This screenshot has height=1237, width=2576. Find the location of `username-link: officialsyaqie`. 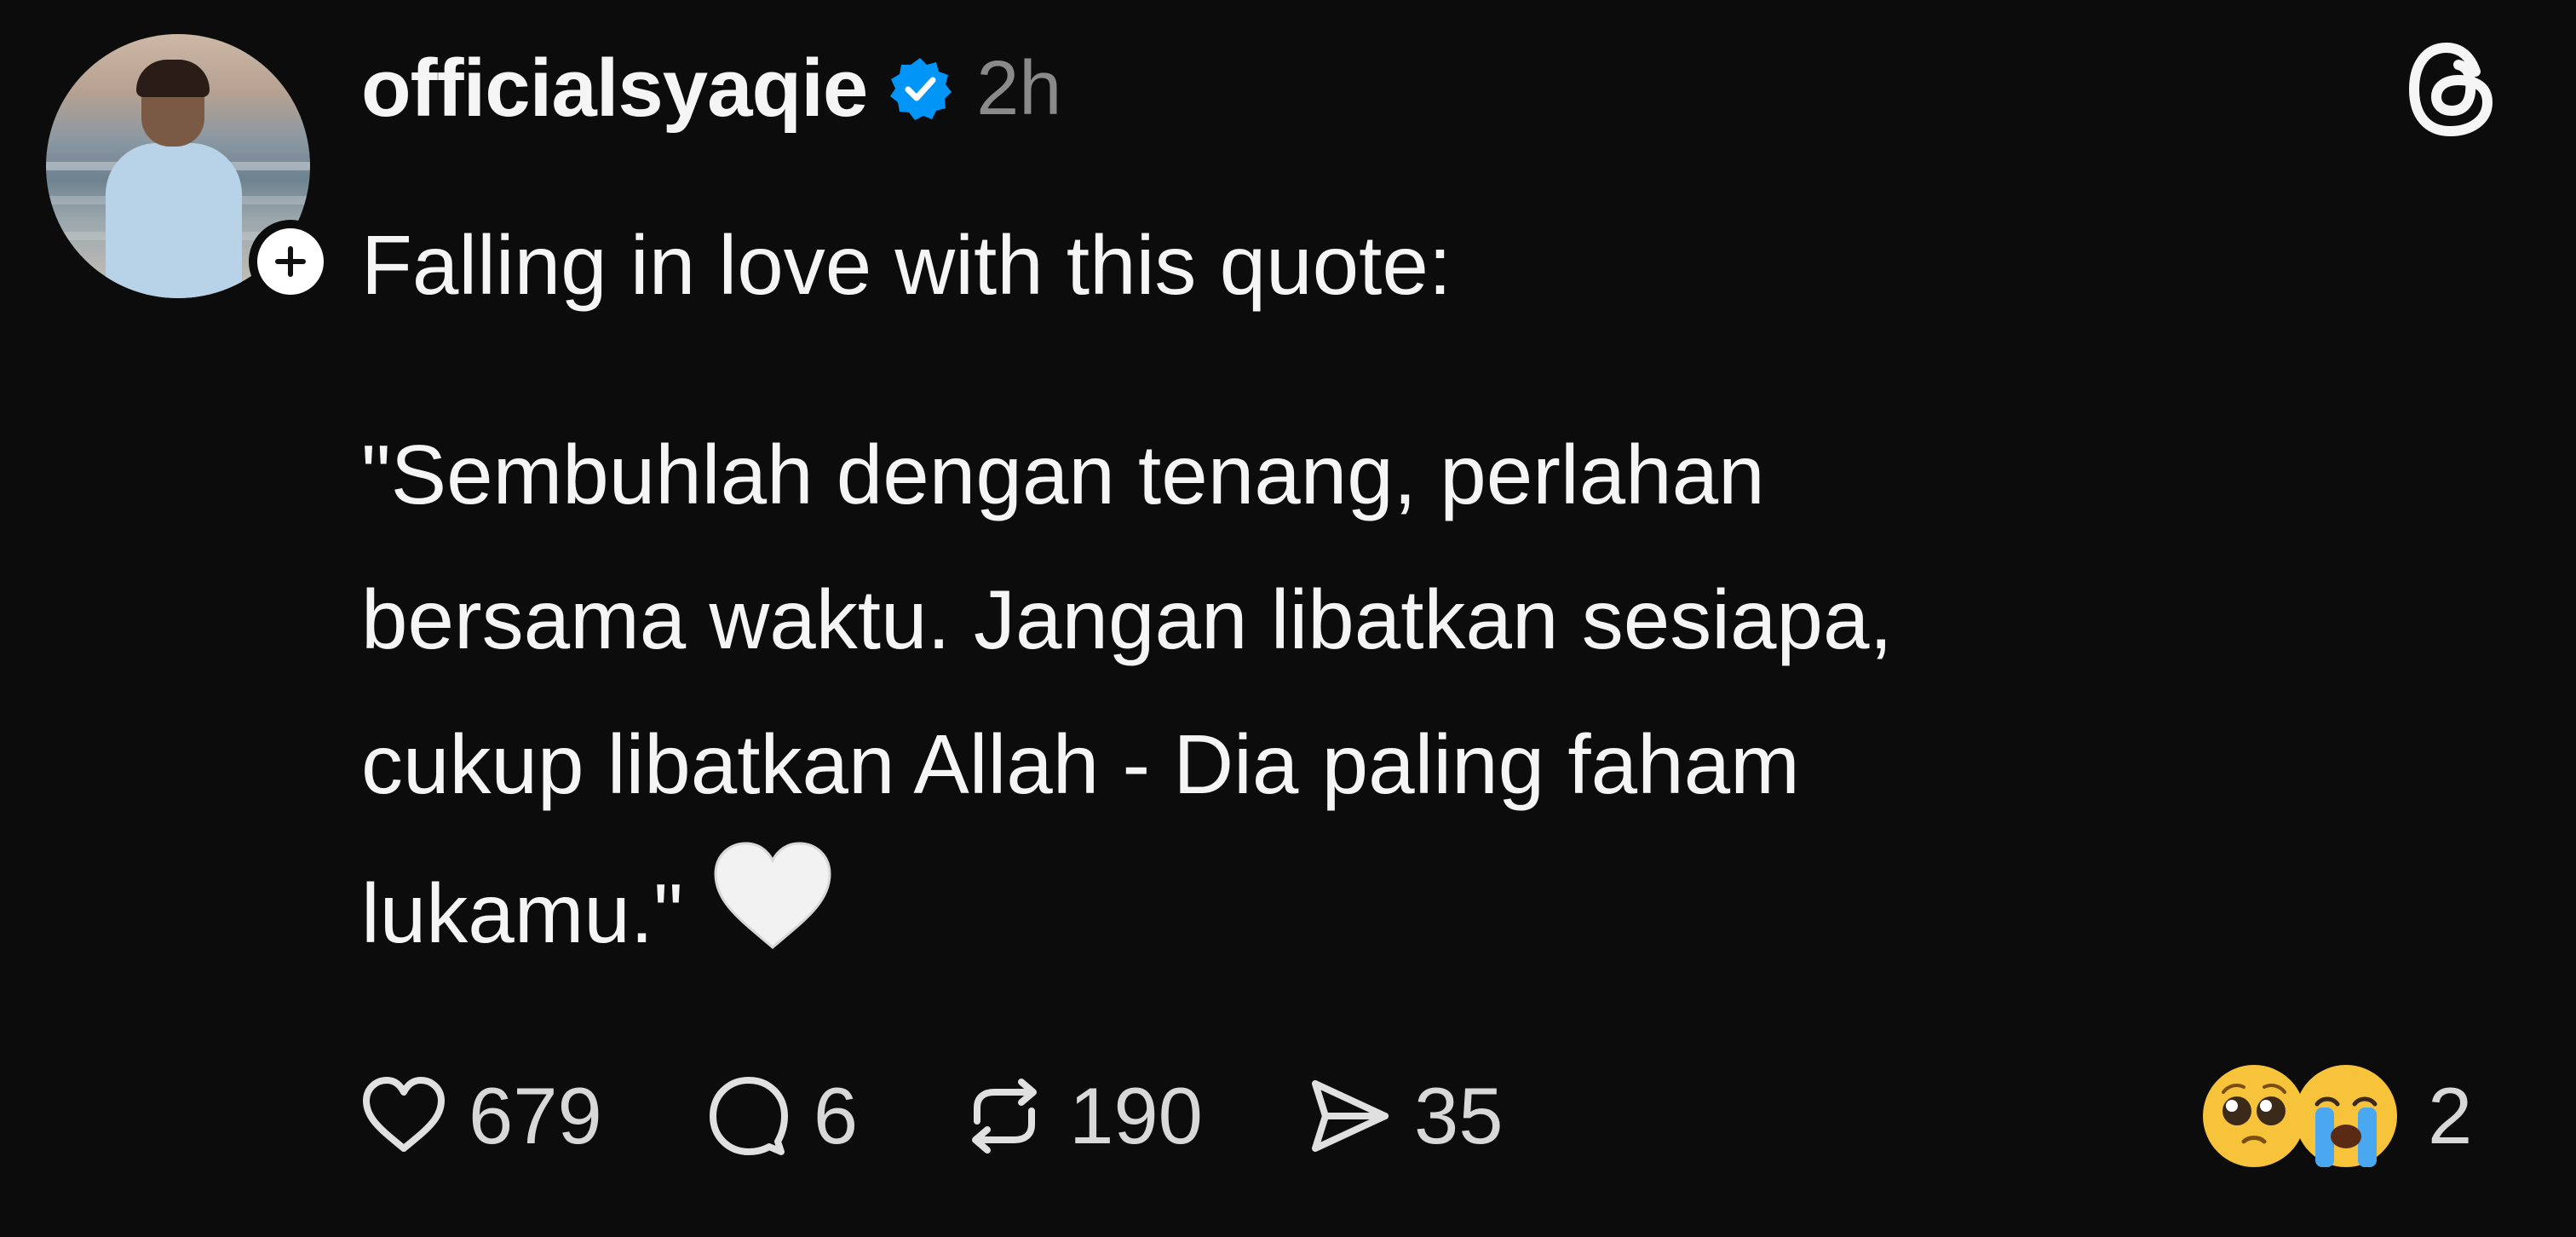

username-link: officialsyaqie is located at coordinates (615, 88).